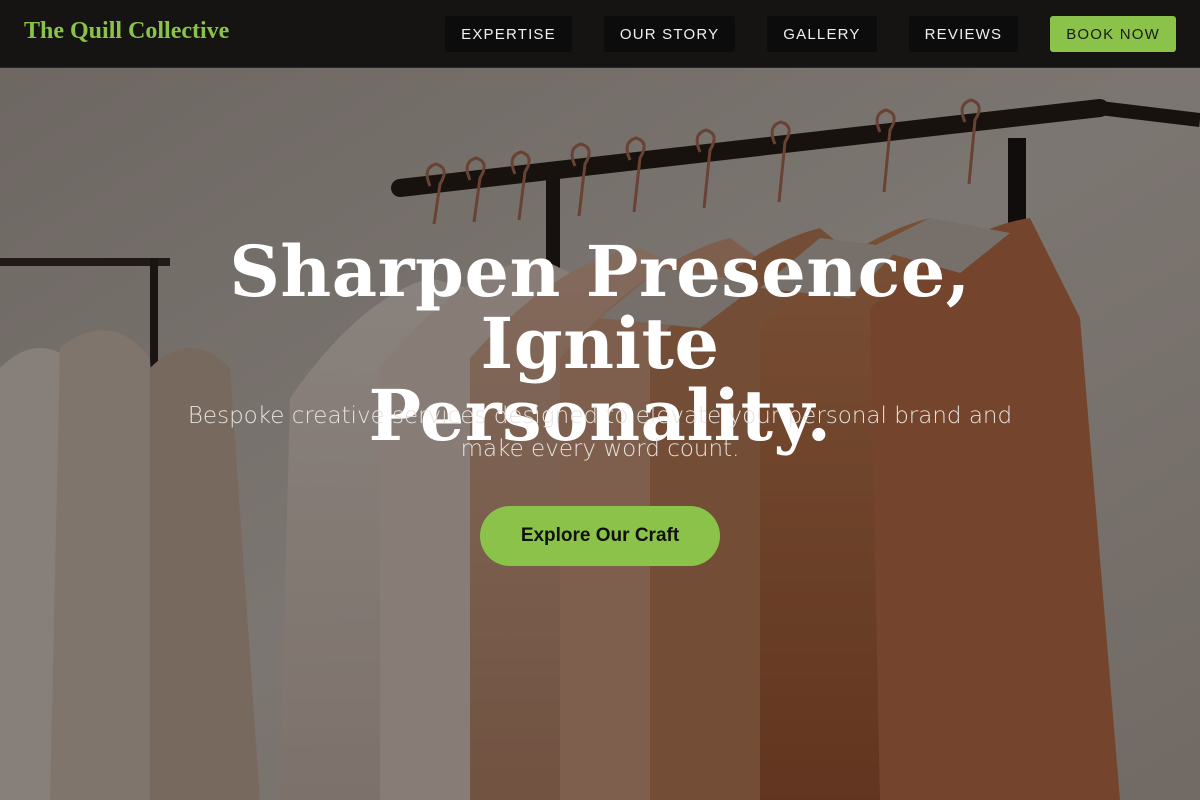  What do you see at coordinates (600, 536) in the screenshot?
I see `explore-craft-button: Explore Our Craft` at bounding box center [600, 536].